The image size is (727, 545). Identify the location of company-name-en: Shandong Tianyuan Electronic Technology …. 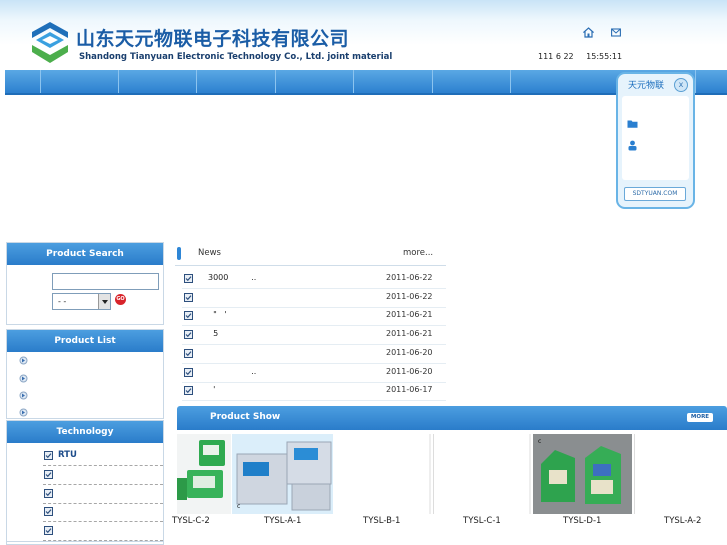
(236, 57).